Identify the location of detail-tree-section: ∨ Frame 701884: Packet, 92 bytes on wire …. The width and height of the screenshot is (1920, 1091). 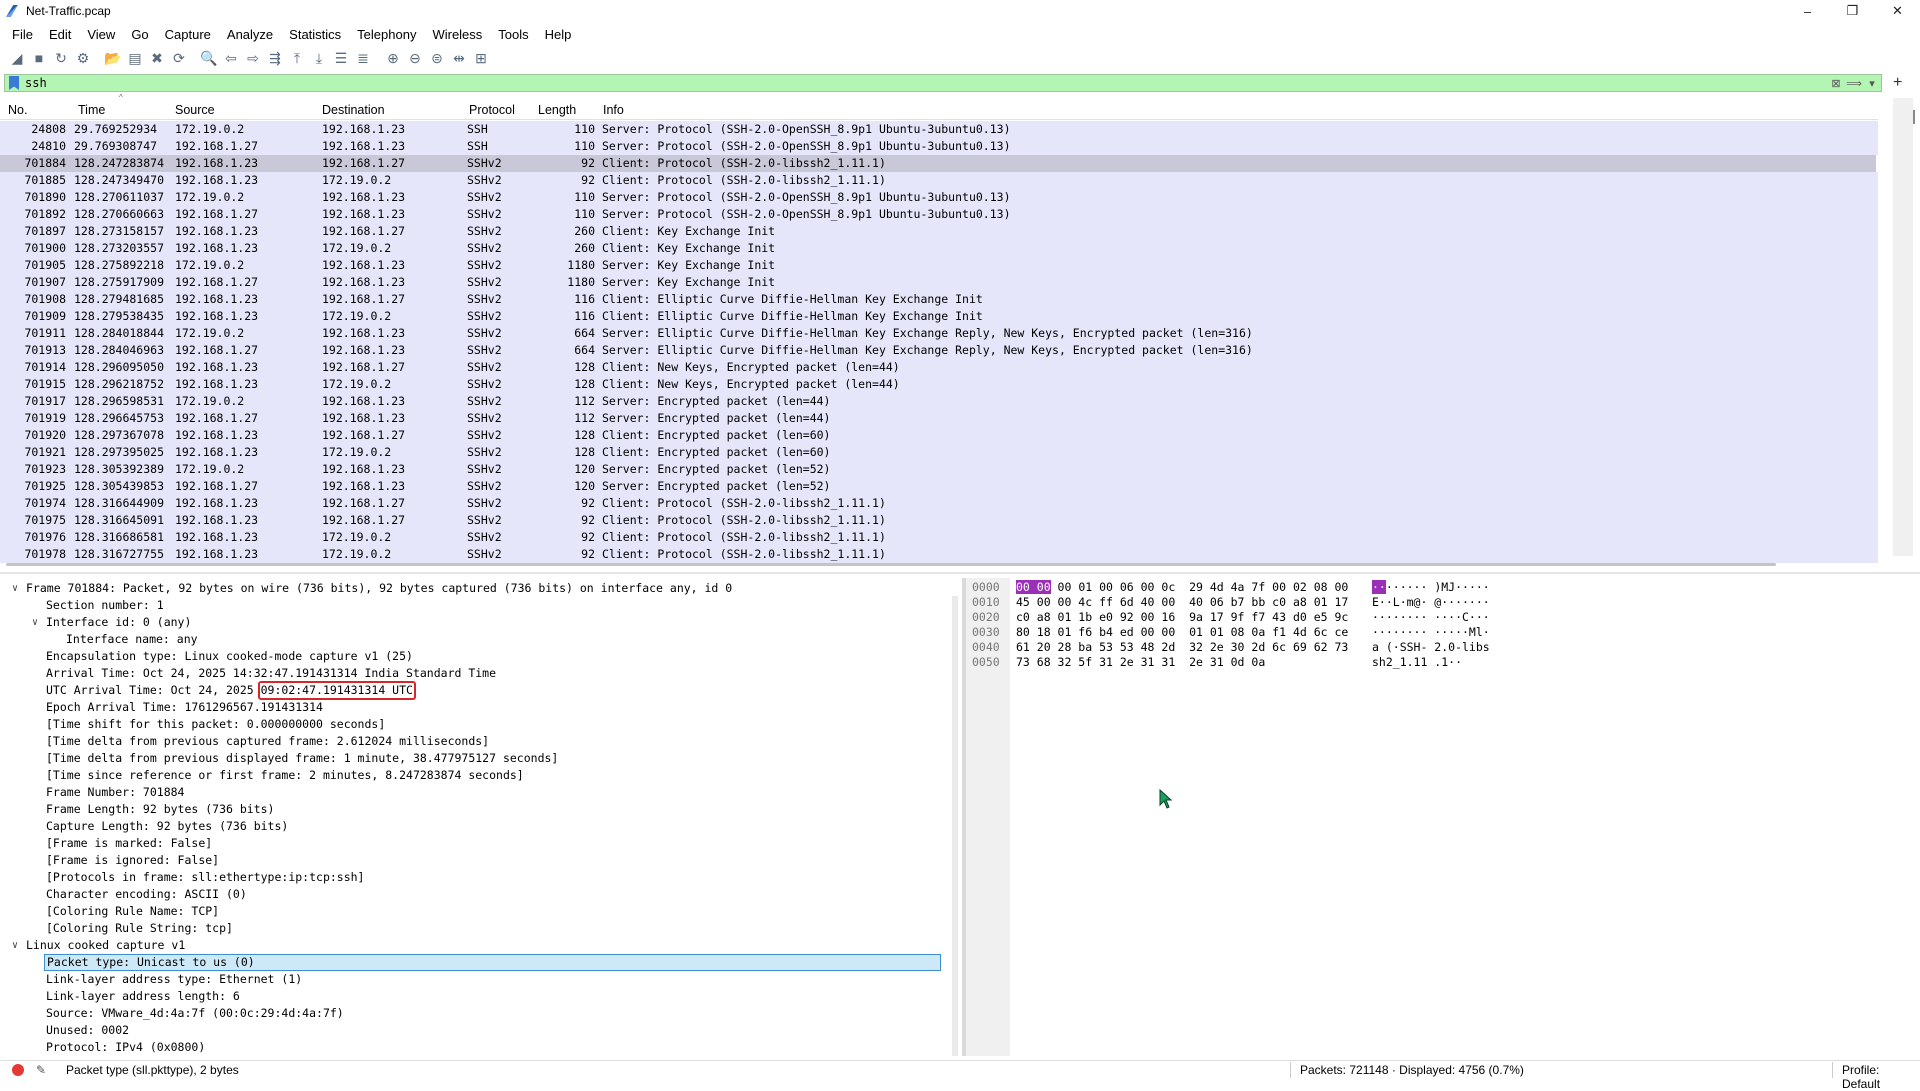
(372, 588).